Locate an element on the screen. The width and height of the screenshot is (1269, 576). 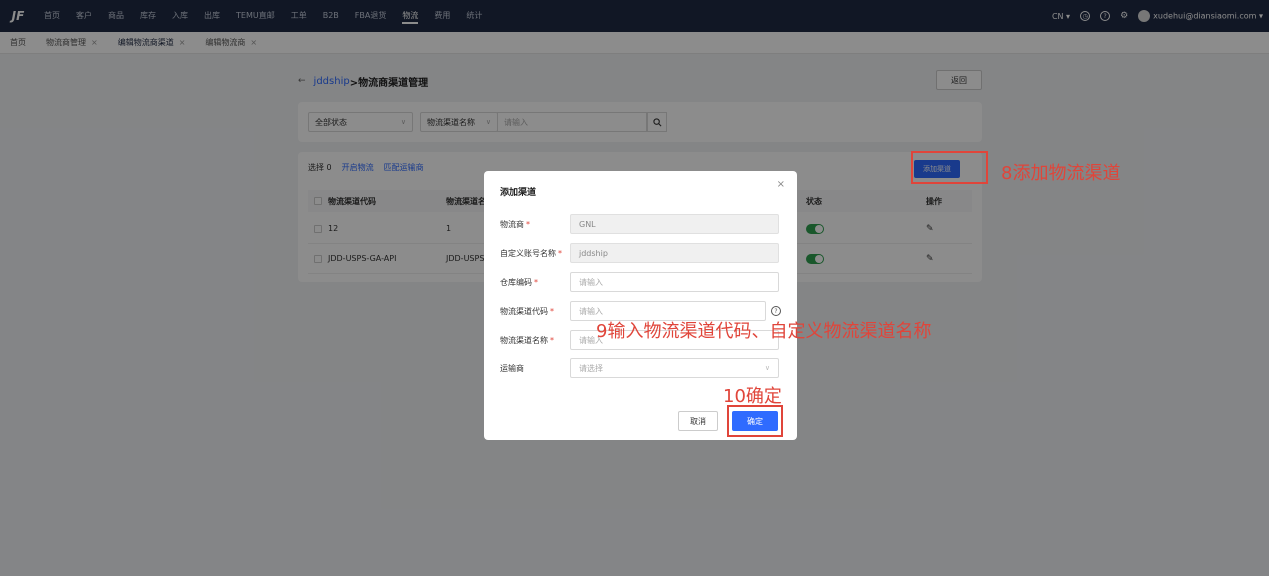
account-name-label: 自定义账号名称 * is located at coordinates (531, 253).